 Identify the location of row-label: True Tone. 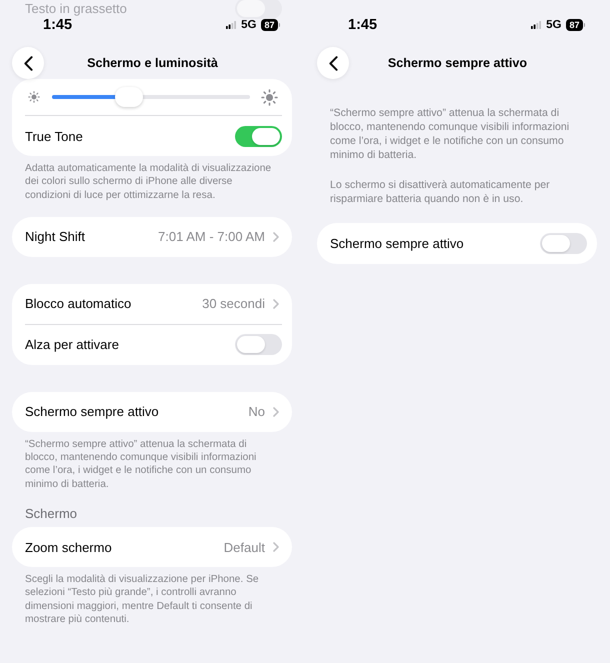
(54, 136).